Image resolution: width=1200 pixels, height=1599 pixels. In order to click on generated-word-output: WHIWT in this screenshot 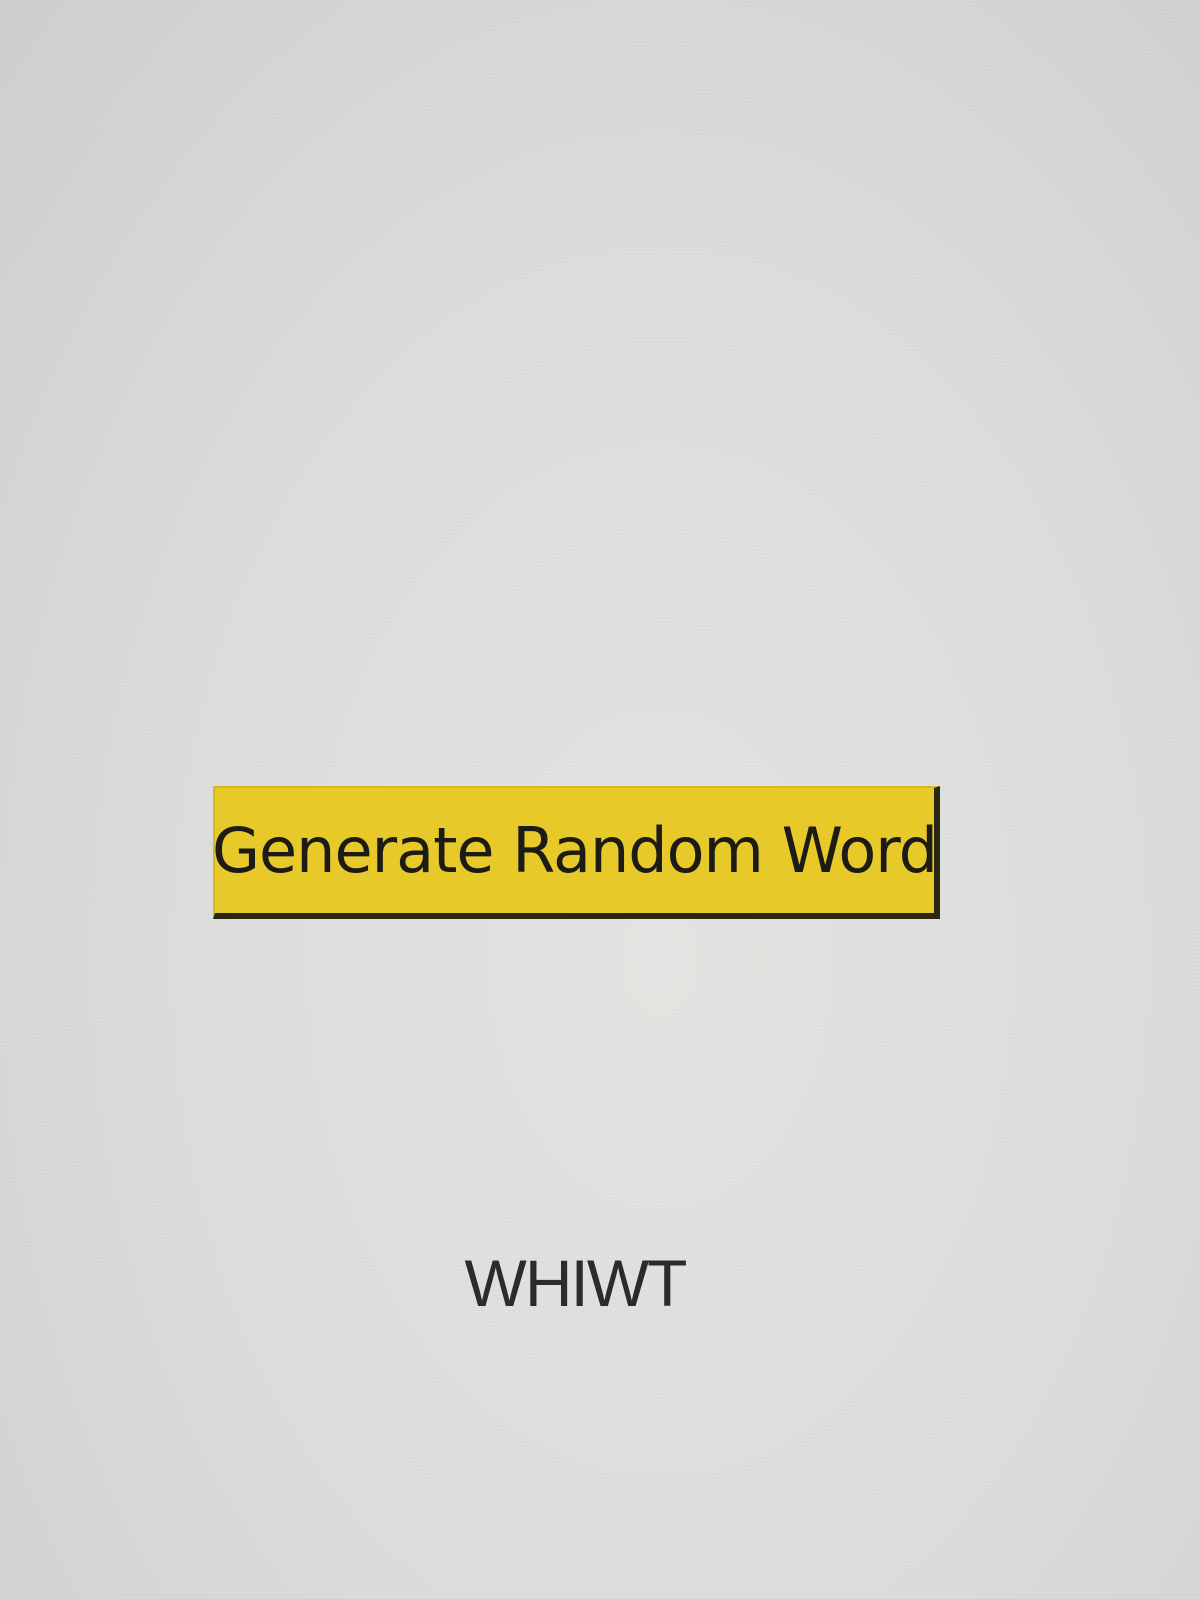, I will do `click(576, 1283)`.